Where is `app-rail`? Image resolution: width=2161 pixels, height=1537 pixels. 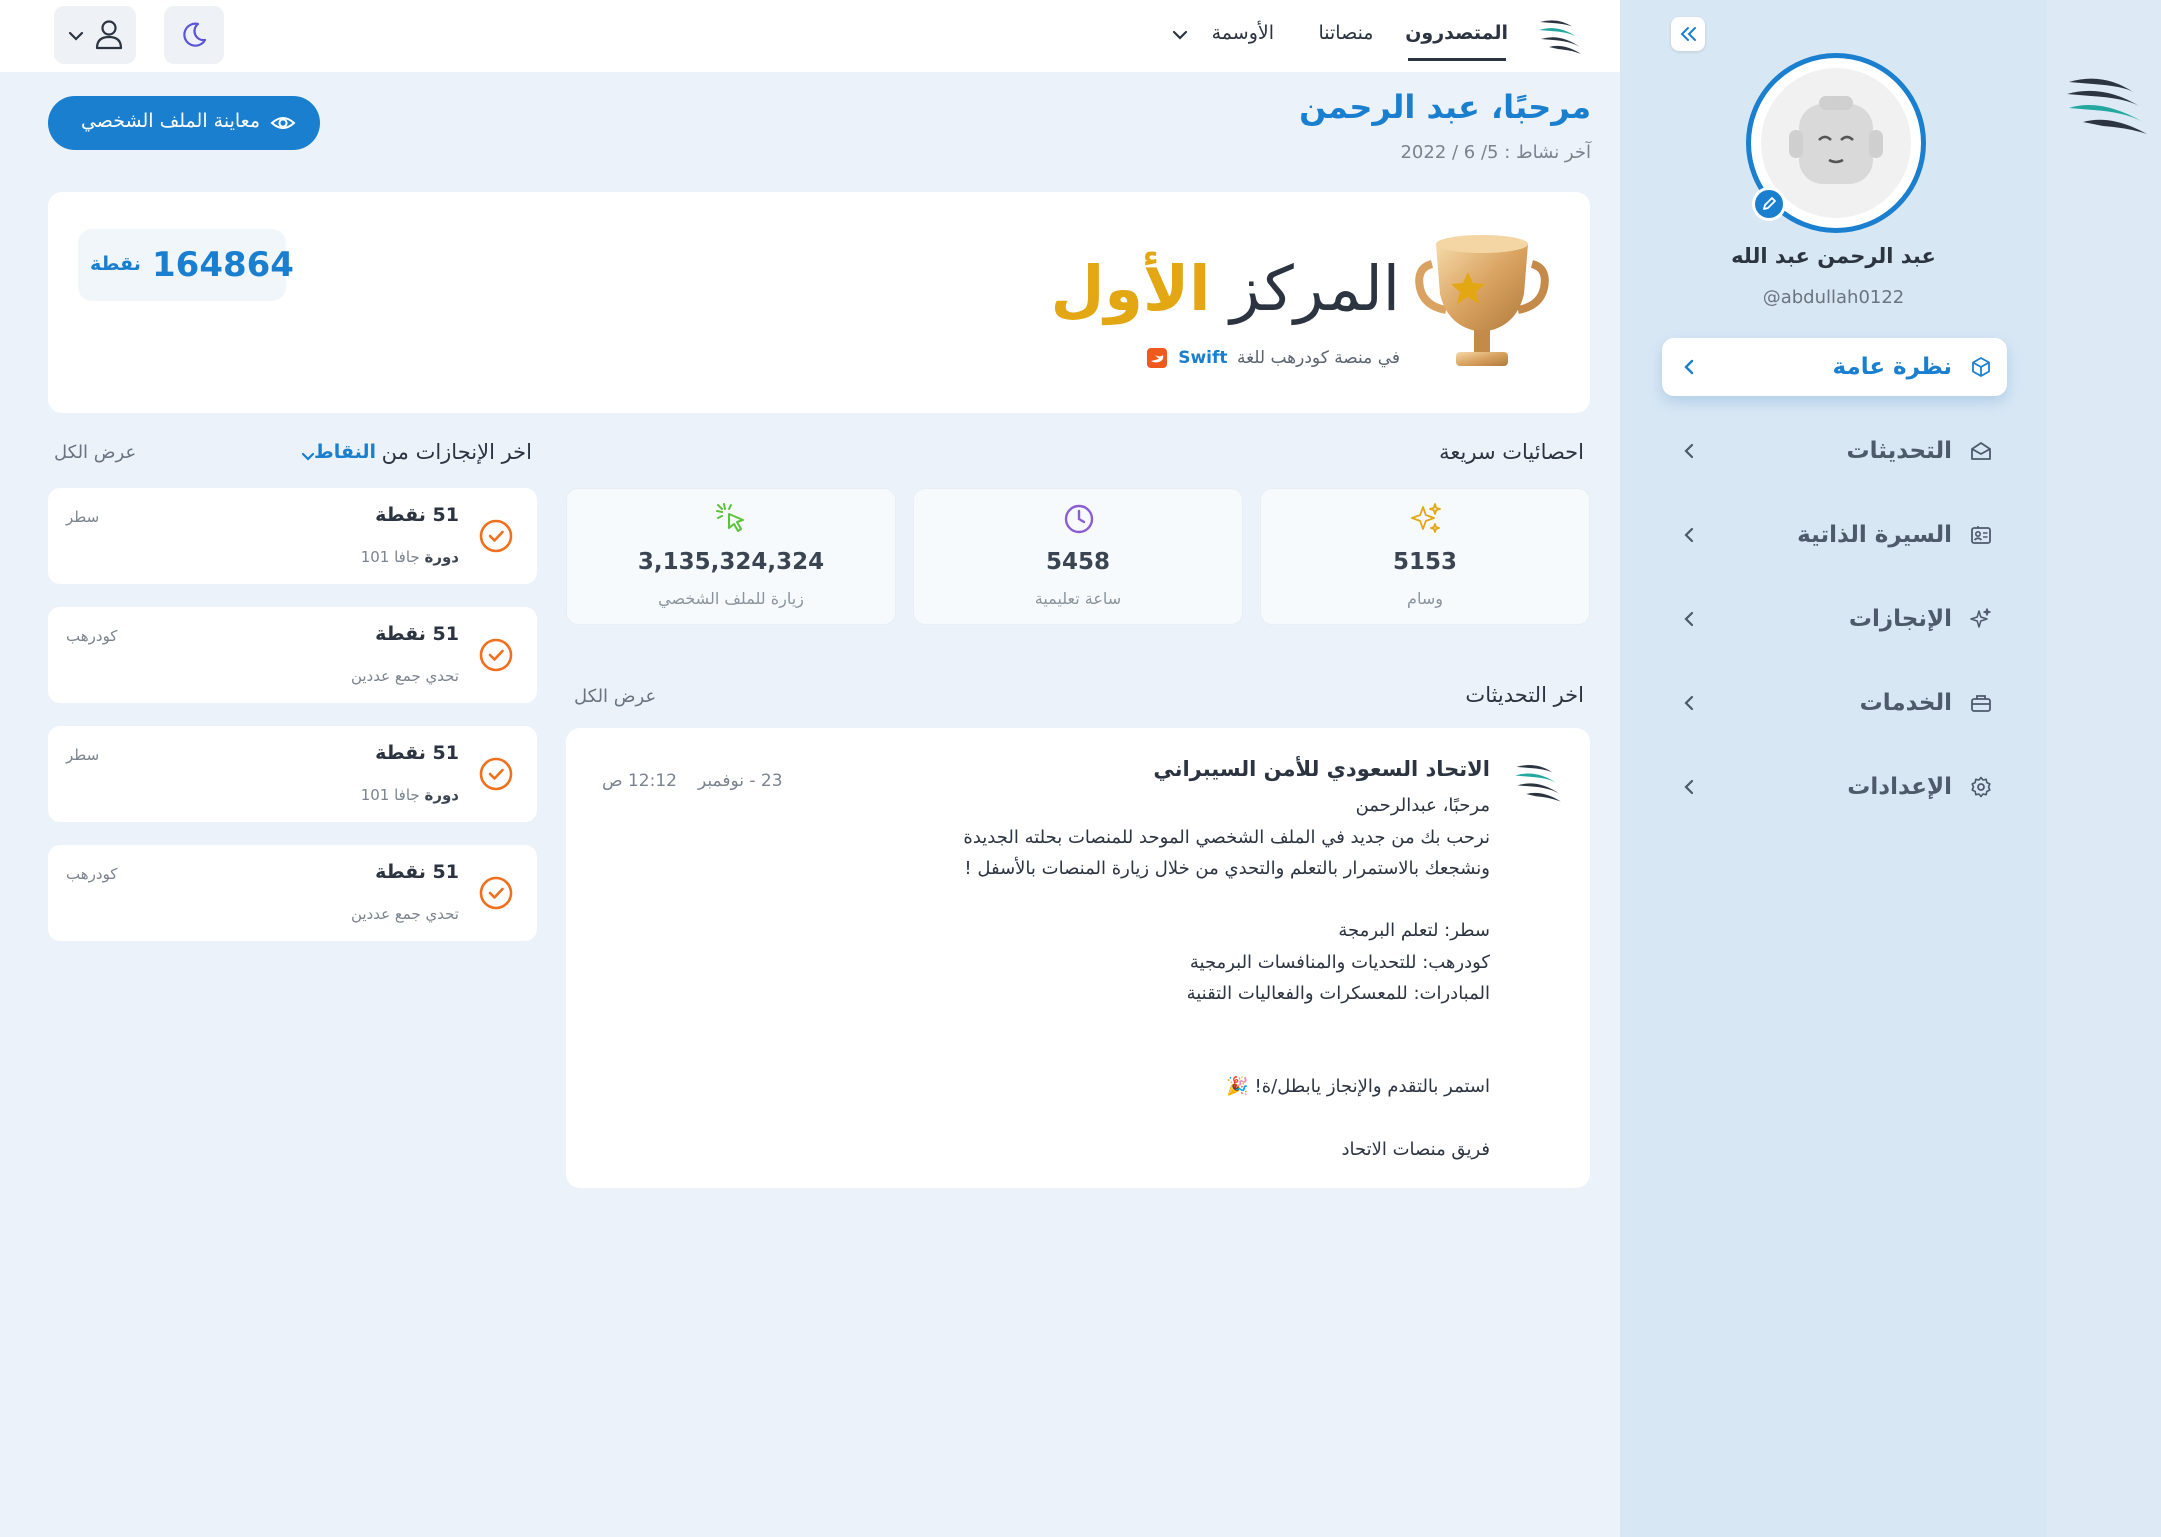 app-rail is located at coordinates (2104, 768).